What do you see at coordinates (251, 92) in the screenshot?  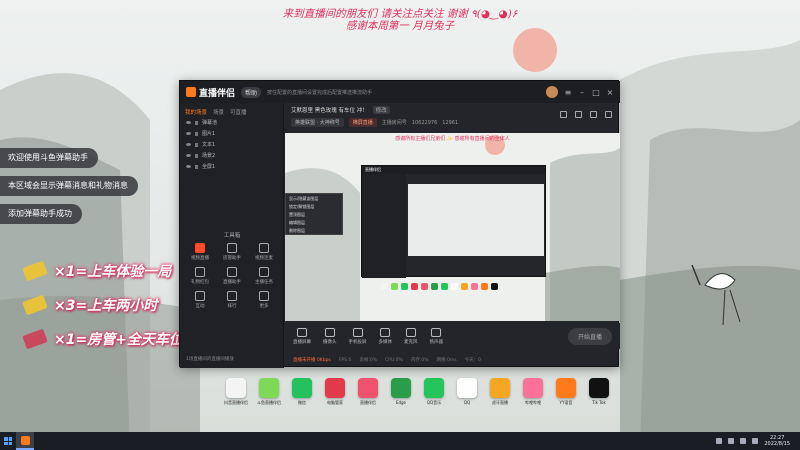 I see `help-badge: 帮助` at bounding box center [251, 92].